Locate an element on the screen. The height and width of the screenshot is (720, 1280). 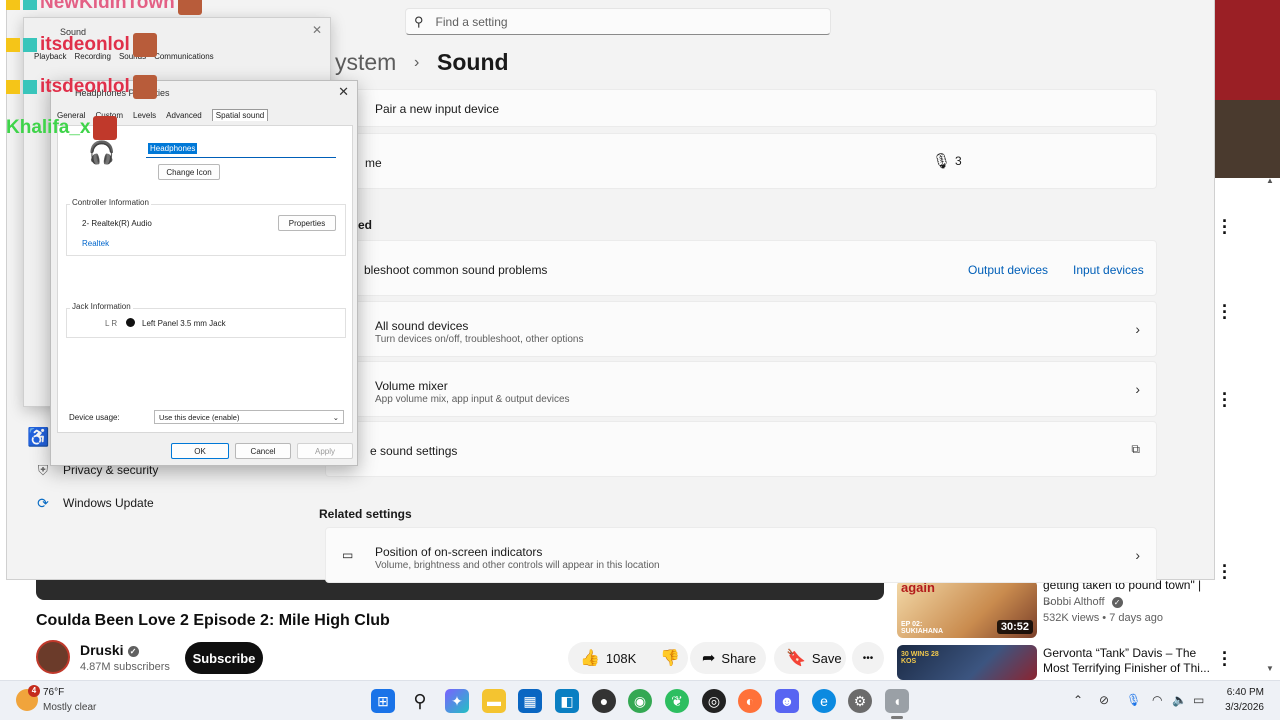
discord-icon: ☻ is located at coordinates (787, 701).